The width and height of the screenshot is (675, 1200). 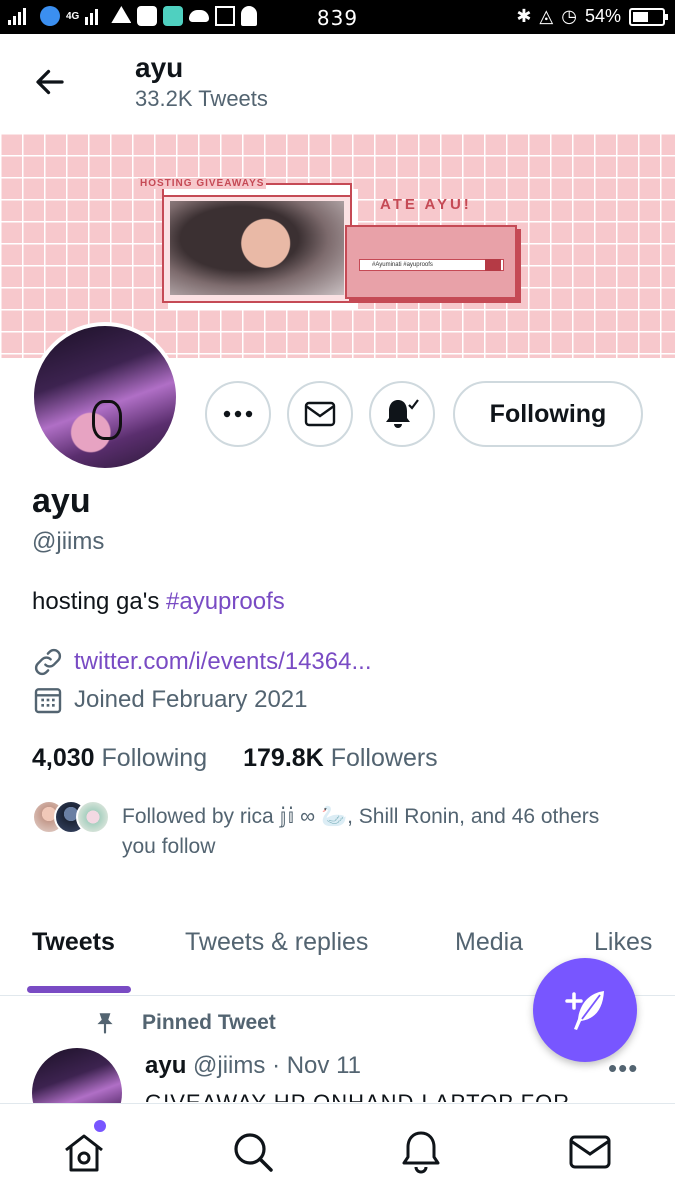 I want to click on notify-button, so click(x=402, y=414).